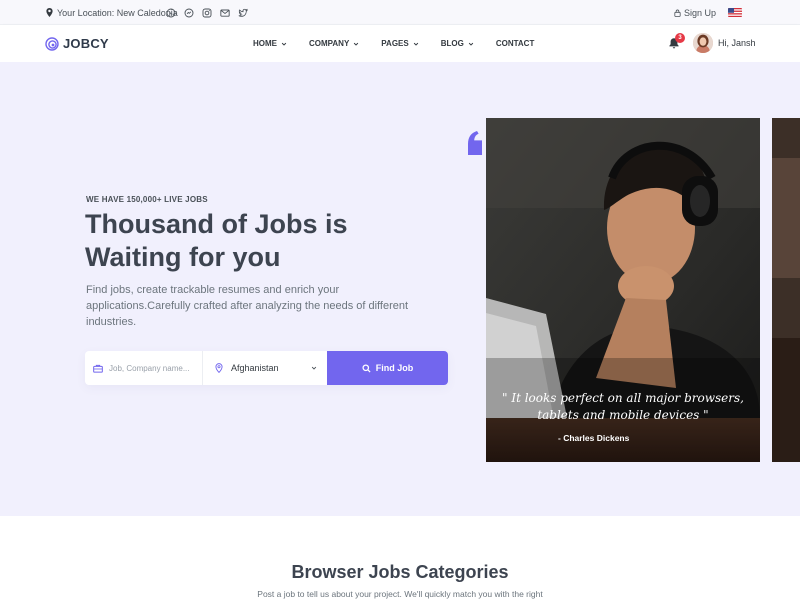 The image size is (800, 600). I want to click on country-select: Afghanistan, so click(265, 368).